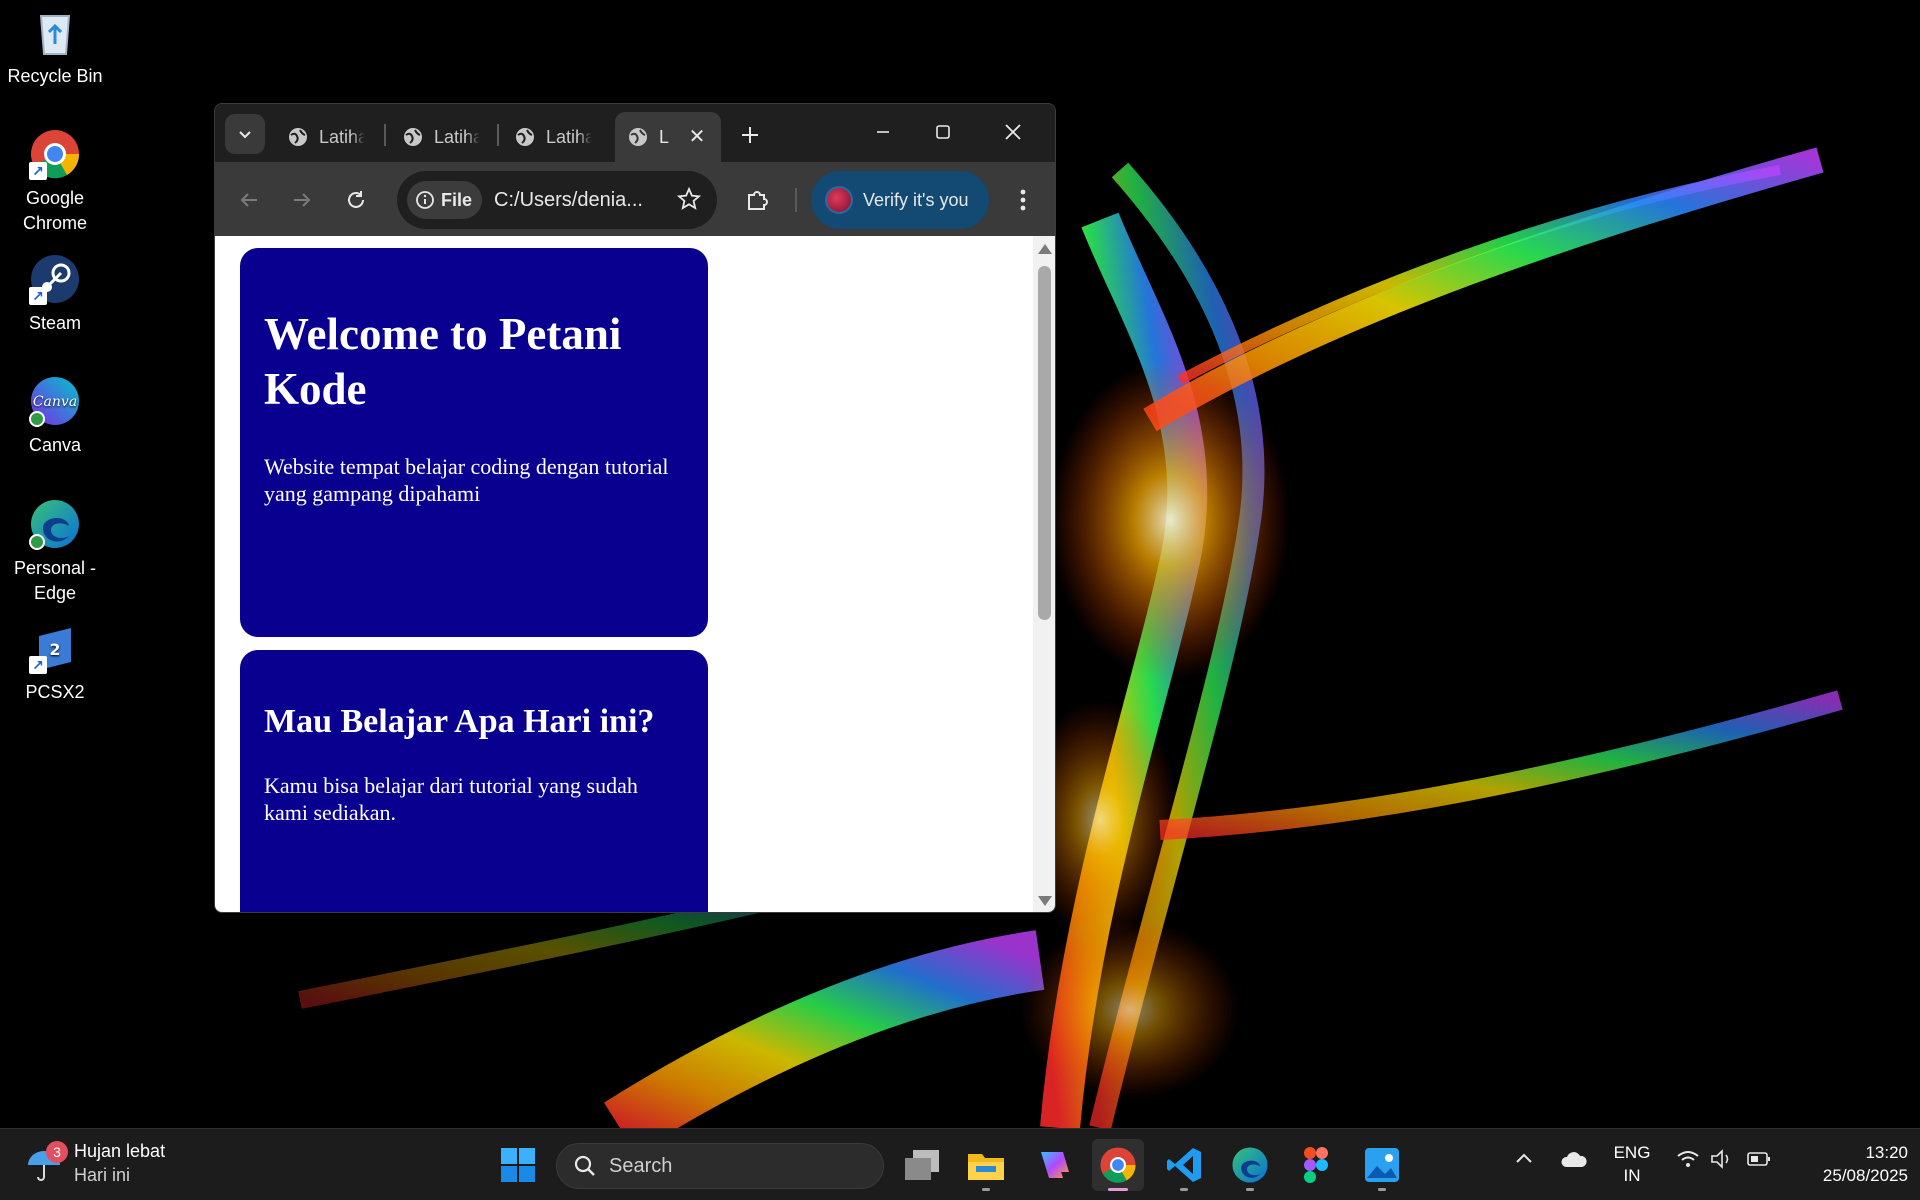 This screenshot has height=1200, width=1920. I want to click on tab-latihan-3: Latihan, so click(557, 137).